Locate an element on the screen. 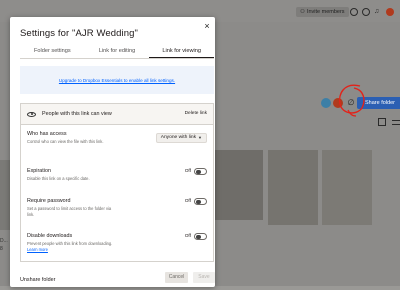 This screenshot has width=400, height=290. invite-members-label: Invite members is located at coordinates (325, 12).